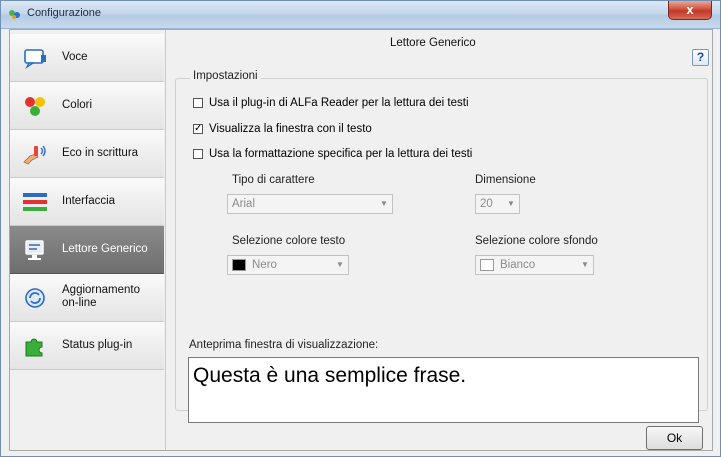 Image resolution: width=721 pixels, height=457 pixels. What do you see at coordinates (700, 57) in the screenshot?
I see `help-button: ?` at bounding box center [700, 57].